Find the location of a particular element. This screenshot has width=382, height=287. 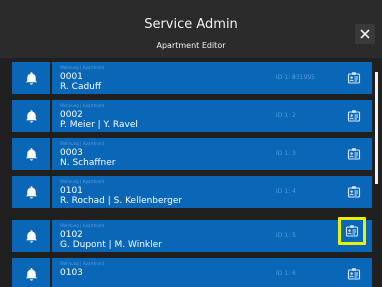

page-title: Service Admin is located at coordinates (191, 24).